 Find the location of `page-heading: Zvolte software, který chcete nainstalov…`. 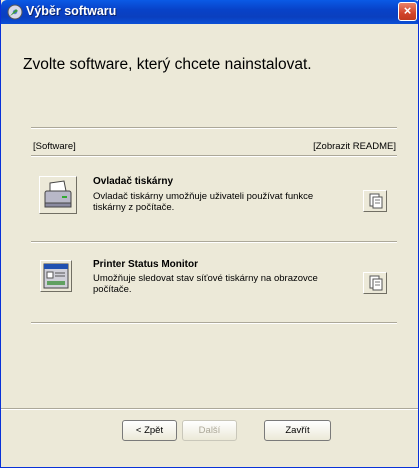

page-heading: Zvolte software, který chcete nainstalov… is located at coordinates (167, 64).